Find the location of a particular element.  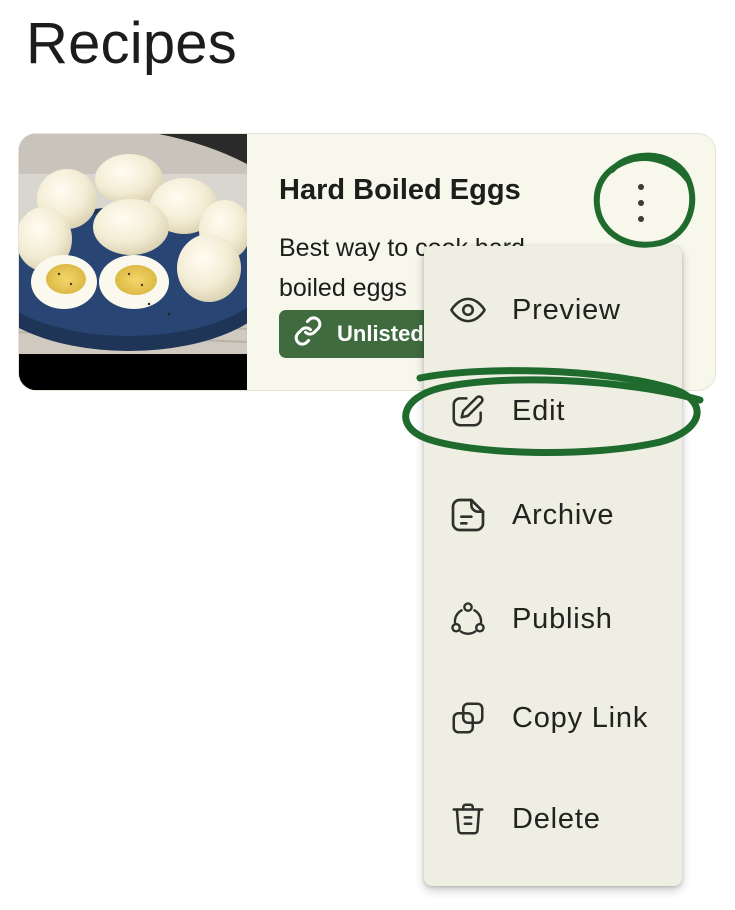

menu-item-copy-link: Copy Link is located at coordinates (553, 718).